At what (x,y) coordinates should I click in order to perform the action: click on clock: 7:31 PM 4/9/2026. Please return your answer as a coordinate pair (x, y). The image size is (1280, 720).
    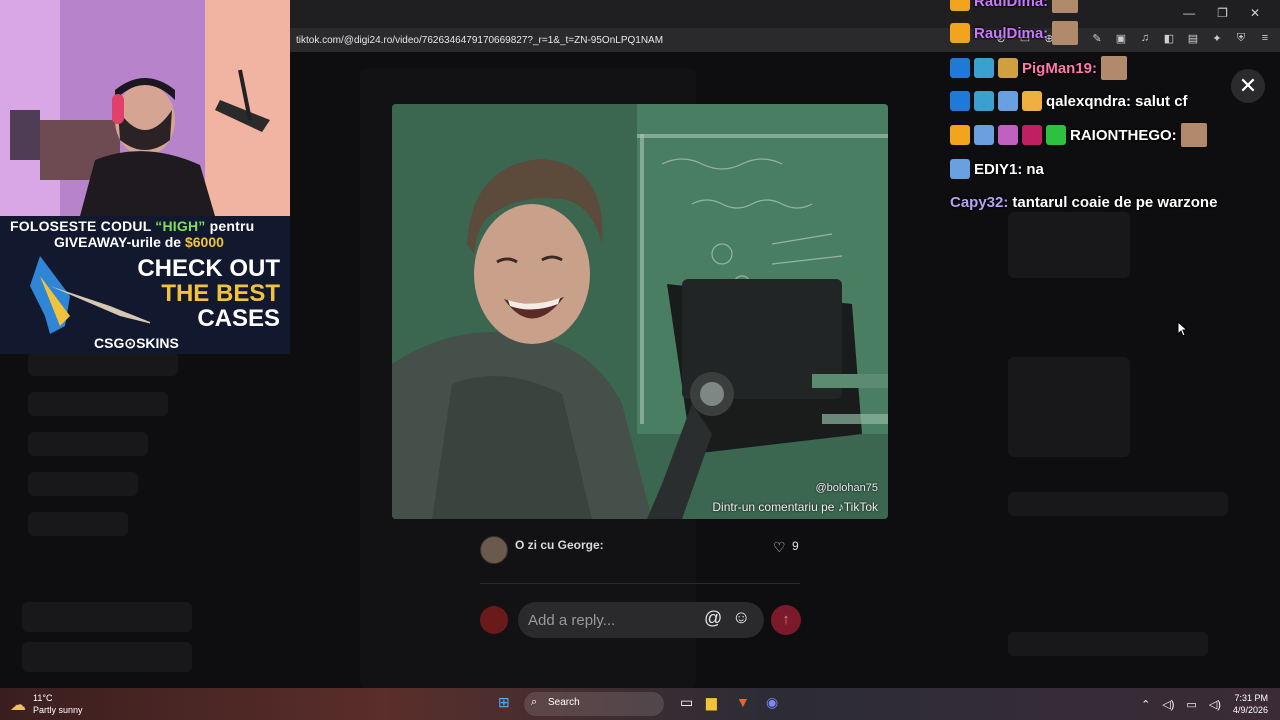
    Looking at the image, I should click on (1250, 704).